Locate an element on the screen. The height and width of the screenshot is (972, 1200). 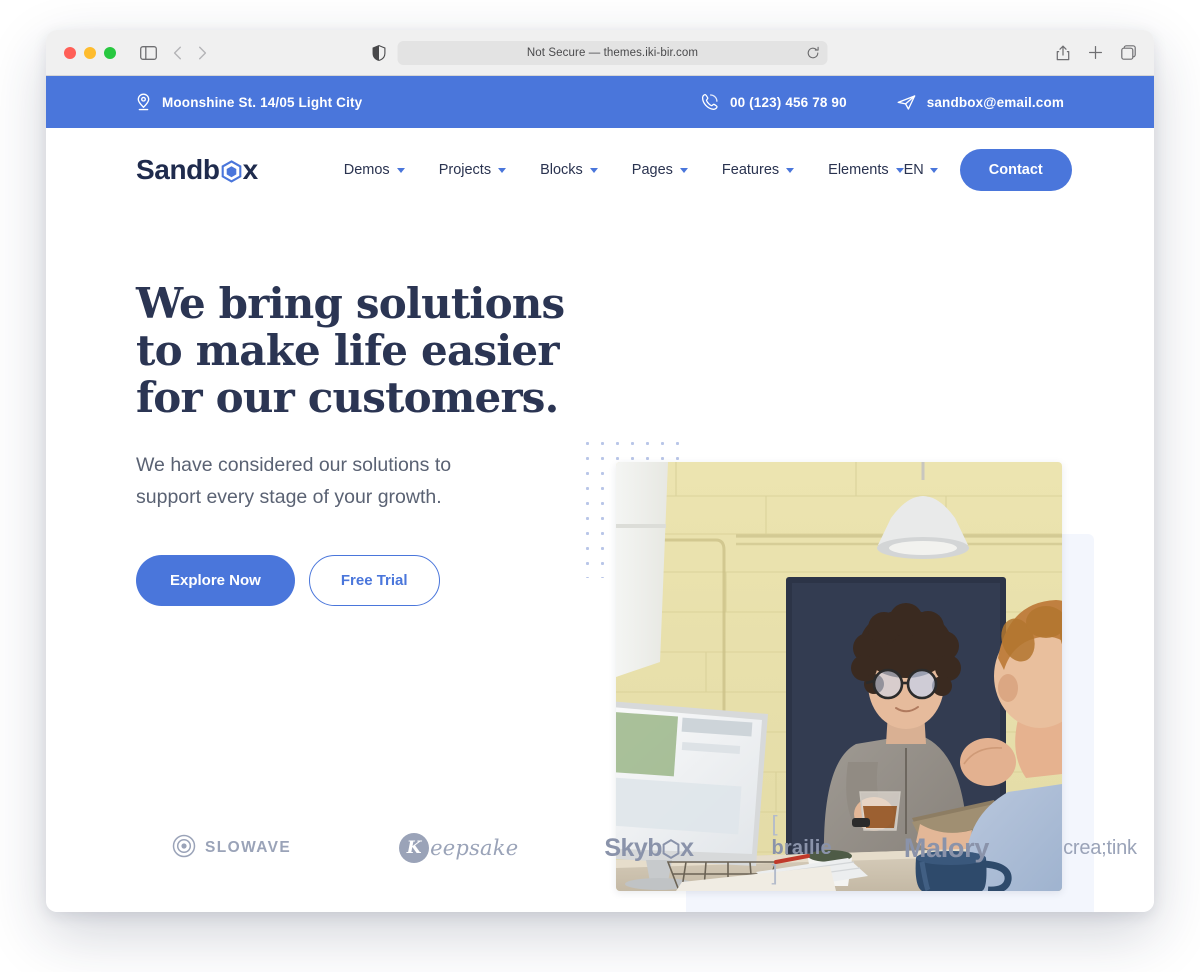
client-name: [ brailie ] is located at coordinates (802, 848).